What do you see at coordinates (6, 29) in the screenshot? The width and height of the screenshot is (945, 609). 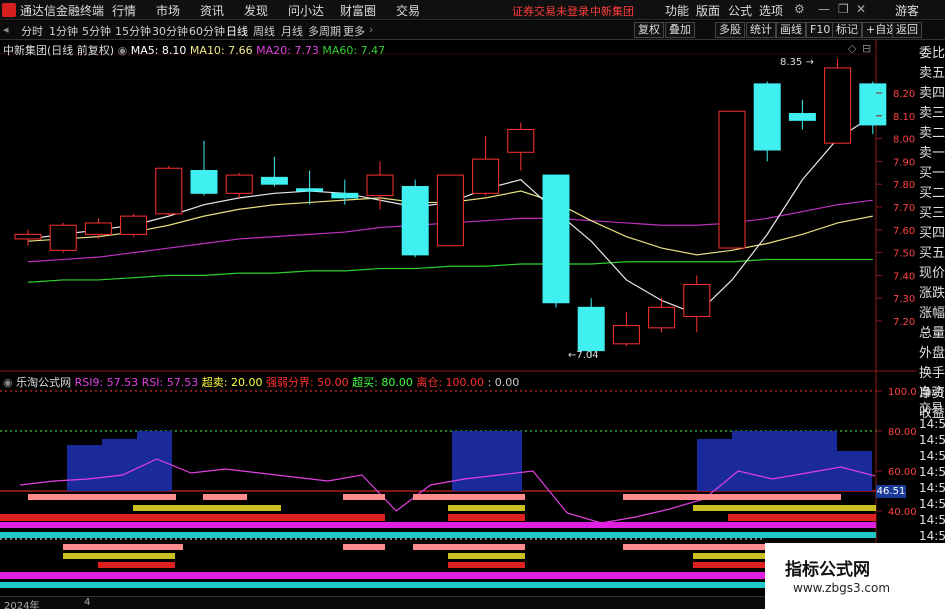 I see `left-arrow-icon: ◂` at bounding box center [6, 29].